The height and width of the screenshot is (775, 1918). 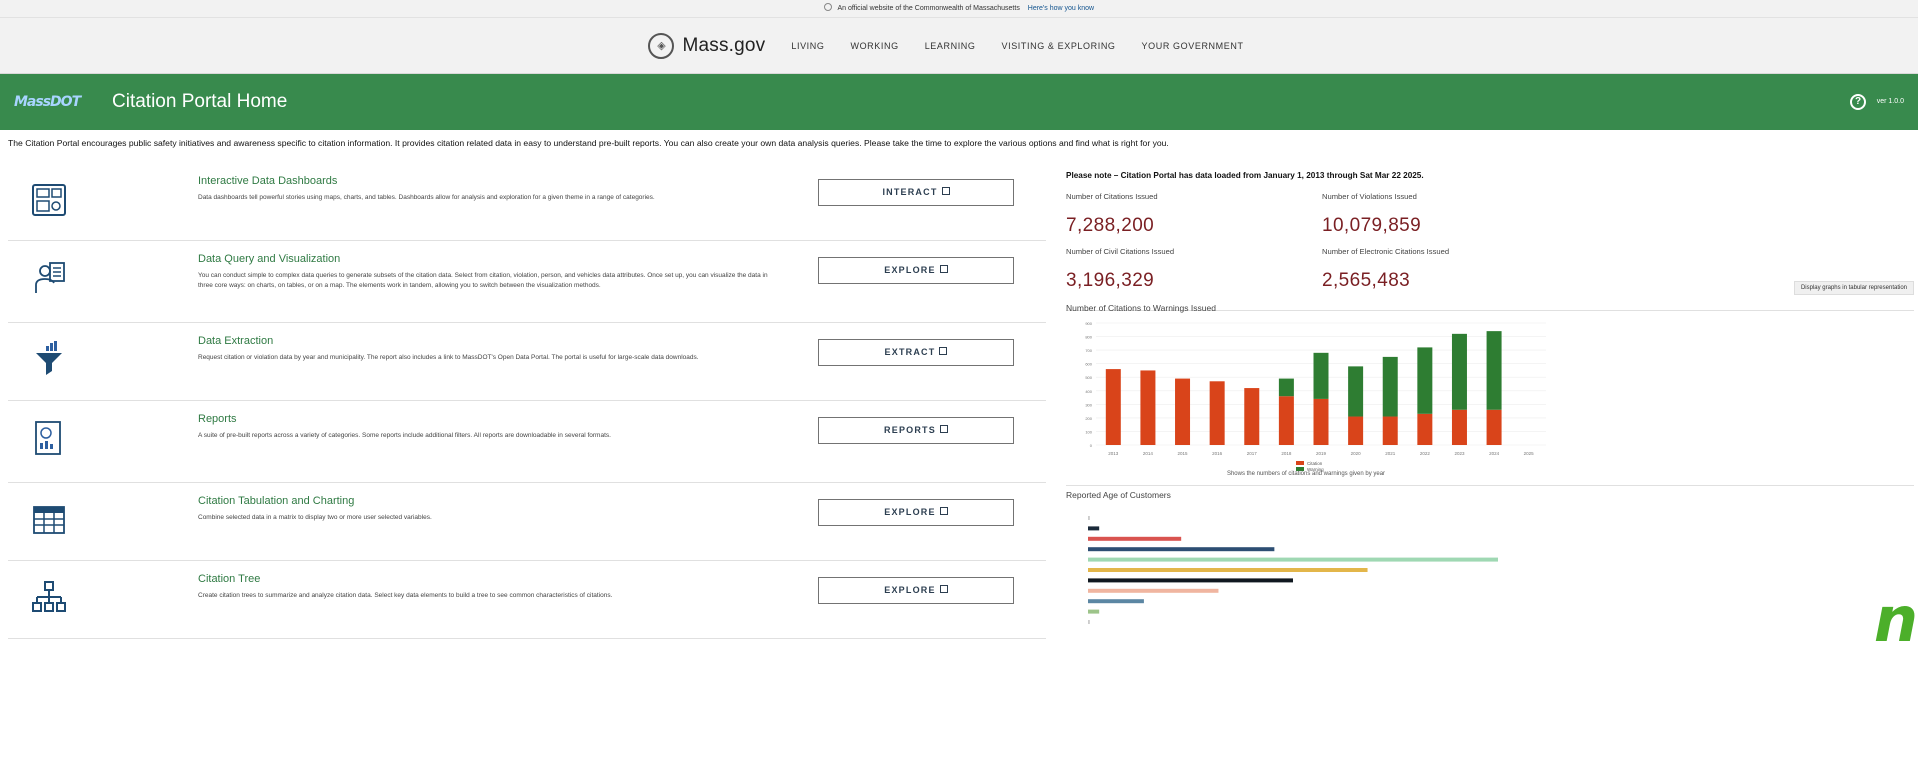 I want to click on massdot-logo: MassDOT, so click(x=54, y=102).